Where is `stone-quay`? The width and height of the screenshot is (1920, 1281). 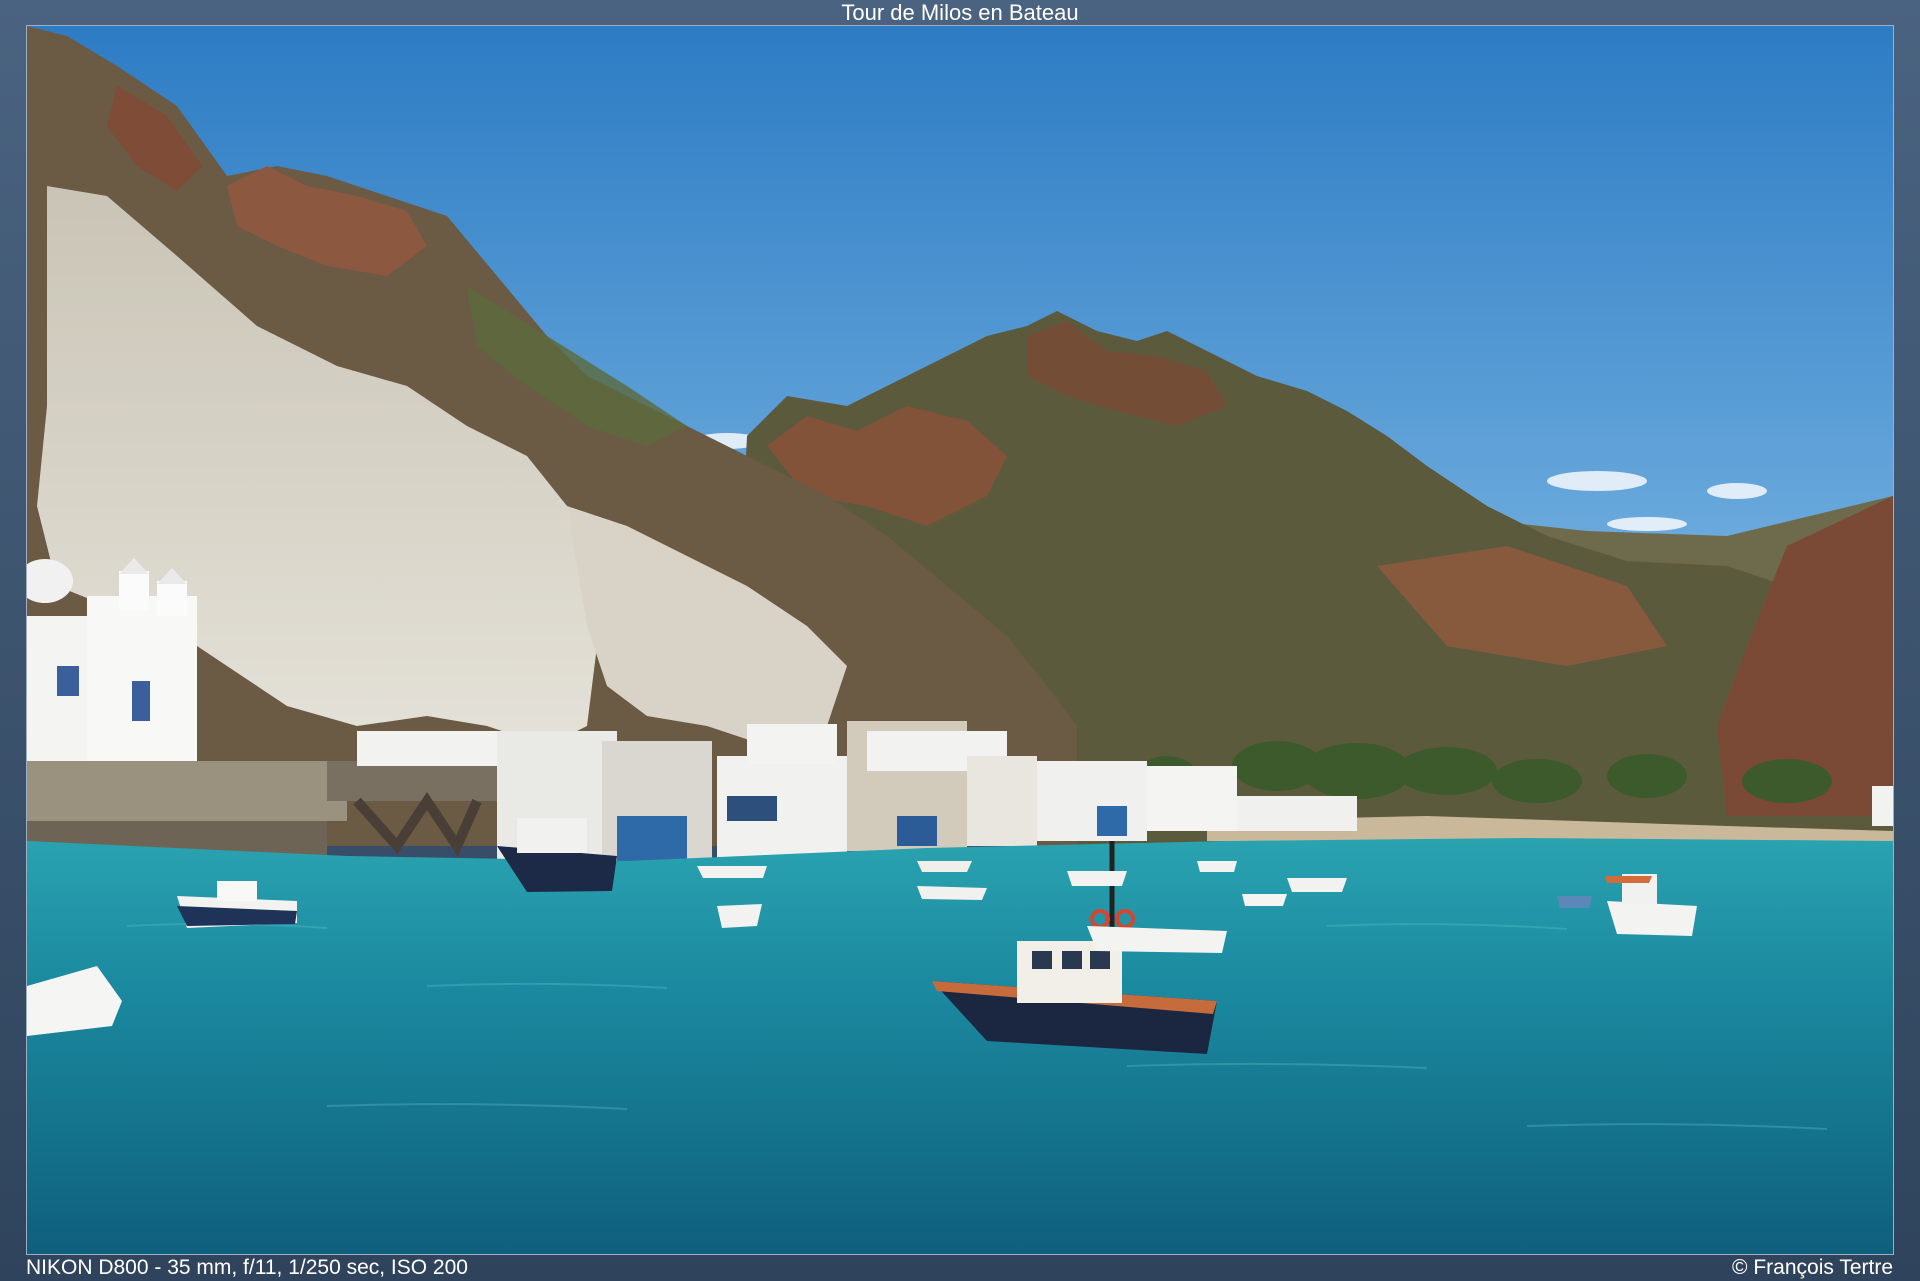
stone-quay is located at coordinates (187, 791).